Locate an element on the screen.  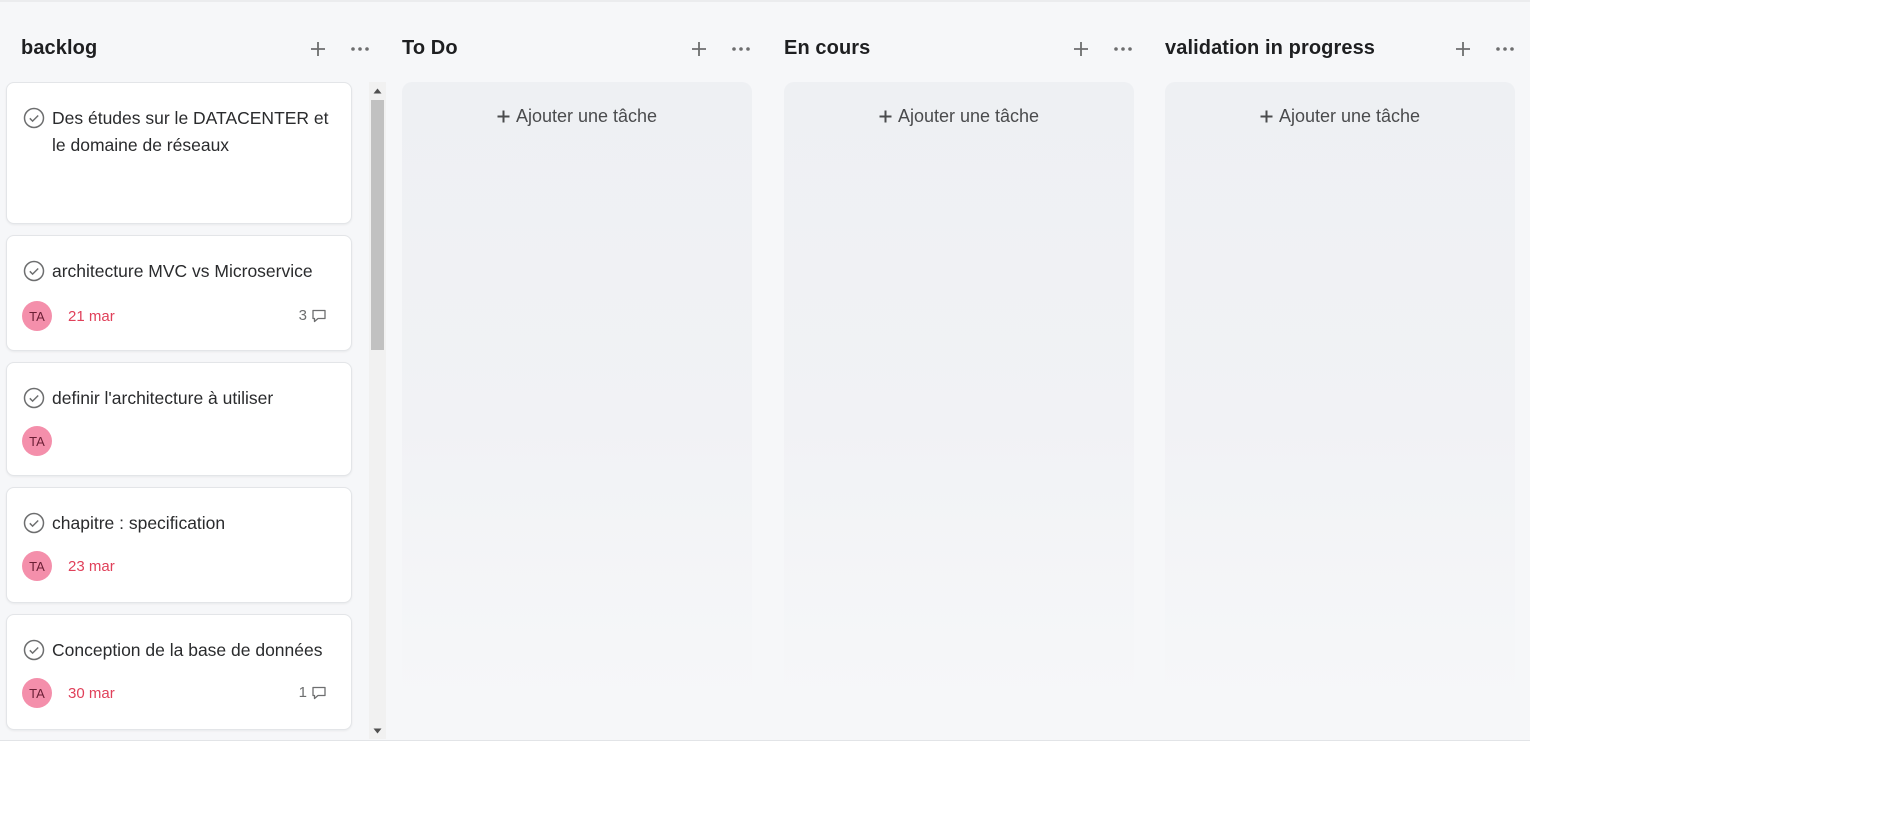
column-title: En cours is located at coordinates (827, 47).